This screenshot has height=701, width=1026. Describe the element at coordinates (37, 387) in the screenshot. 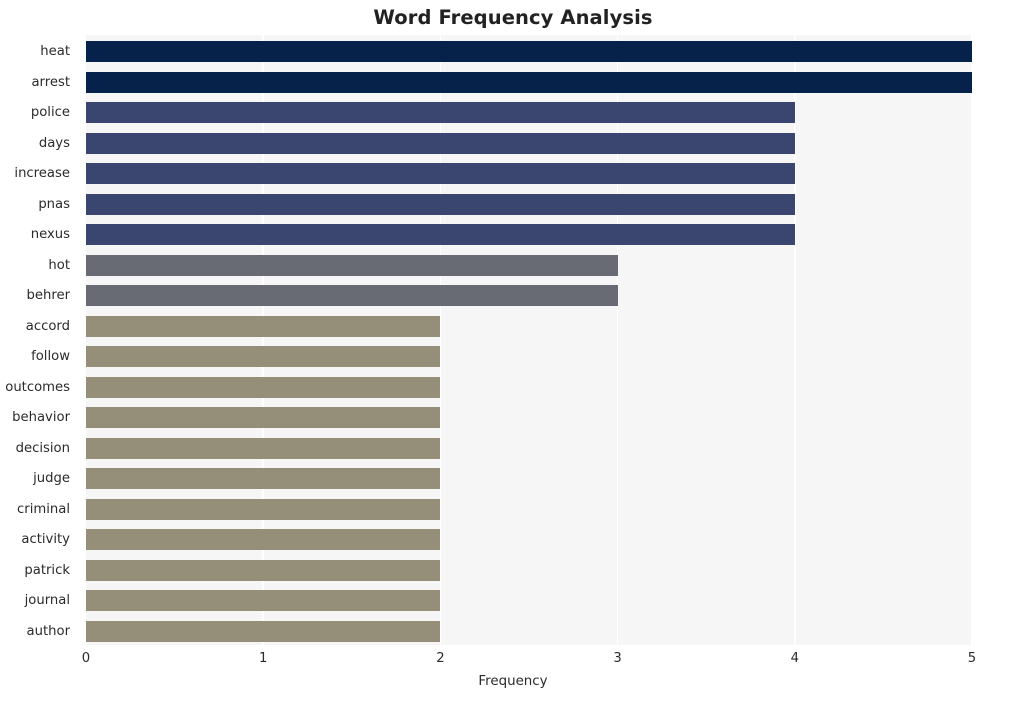

I see `y-tick-label-outcomes: outcomes` at that location.